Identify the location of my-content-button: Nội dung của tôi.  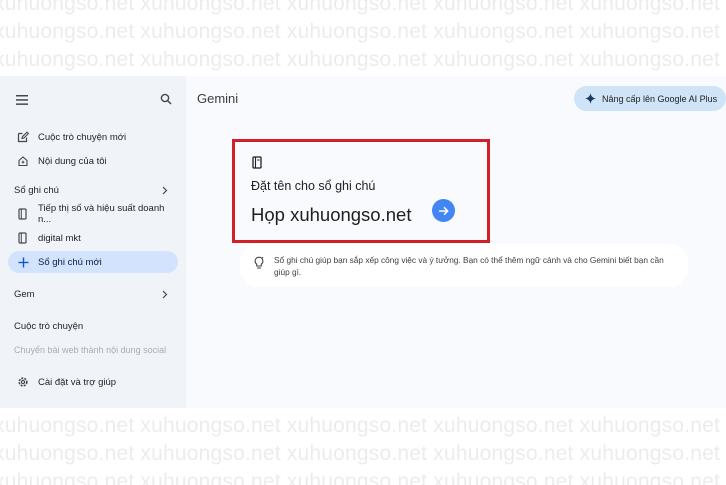
(93, 161).